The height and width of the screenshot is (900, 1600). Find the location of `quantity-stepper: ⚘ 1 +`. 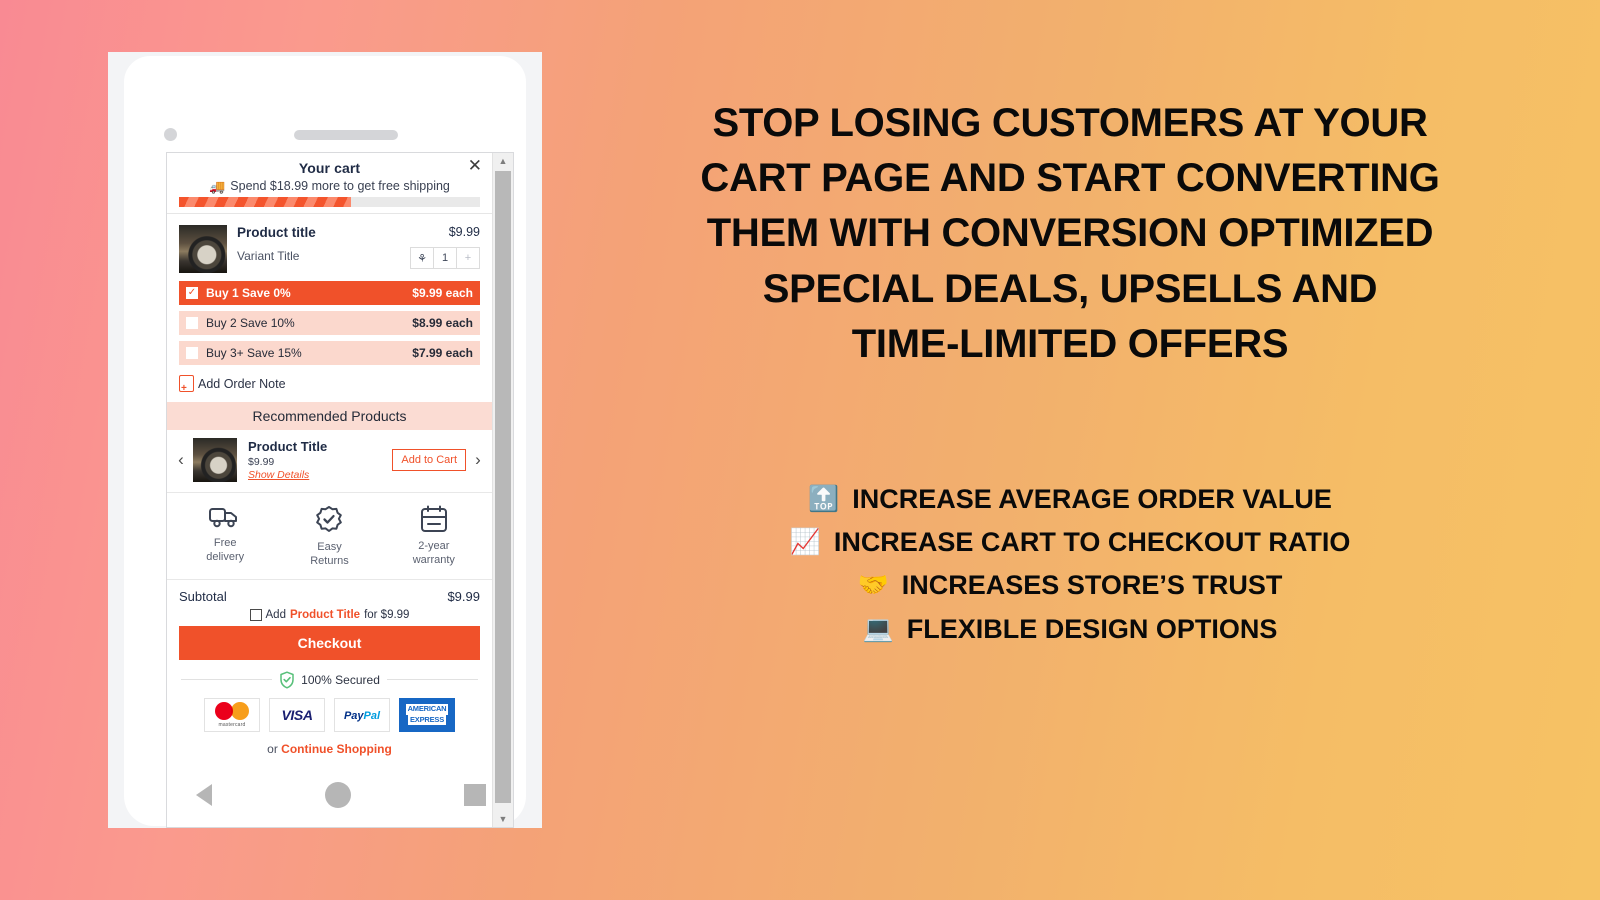

quantity-stepper: ⚘ 1 + is located at coordinates (445, 258).